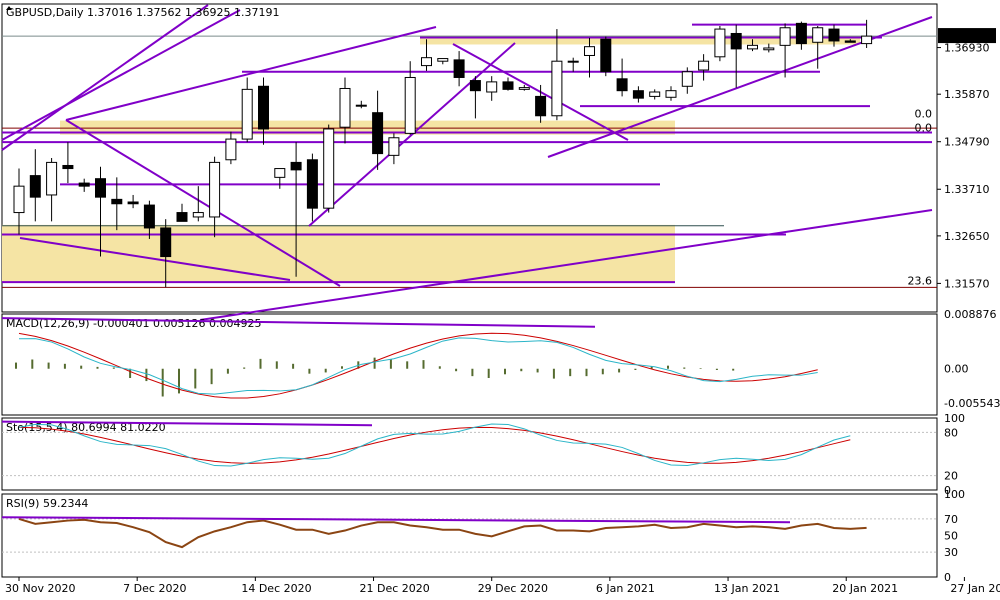  Describe the element at coordinates (865, 588) in the screenshot. I see `date-tick-label: 20 Jan 2021` at that location.